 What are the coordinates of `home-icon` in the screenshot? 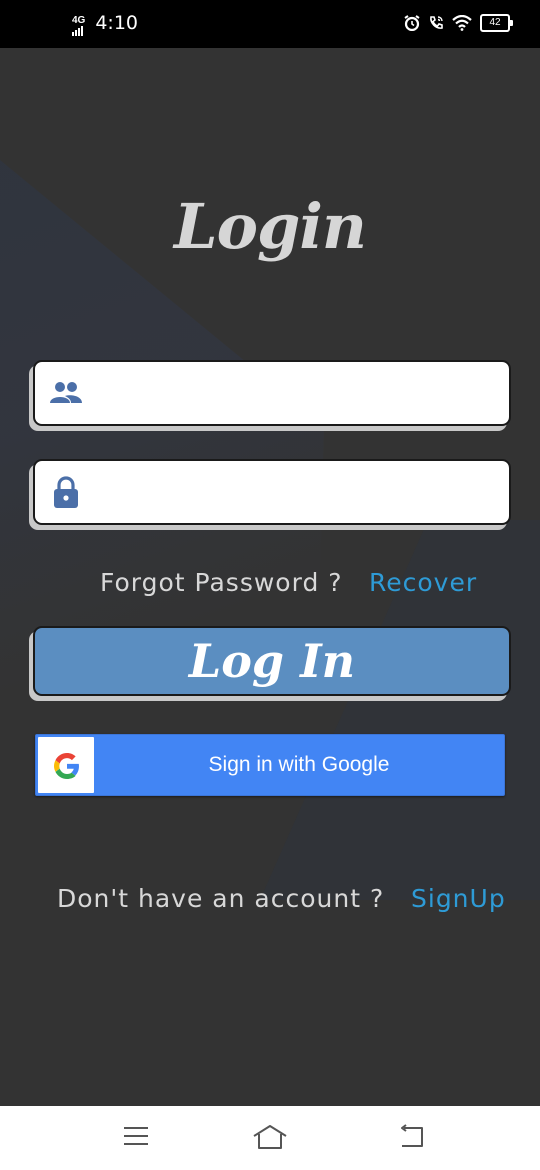 It's located at (270, 1137).